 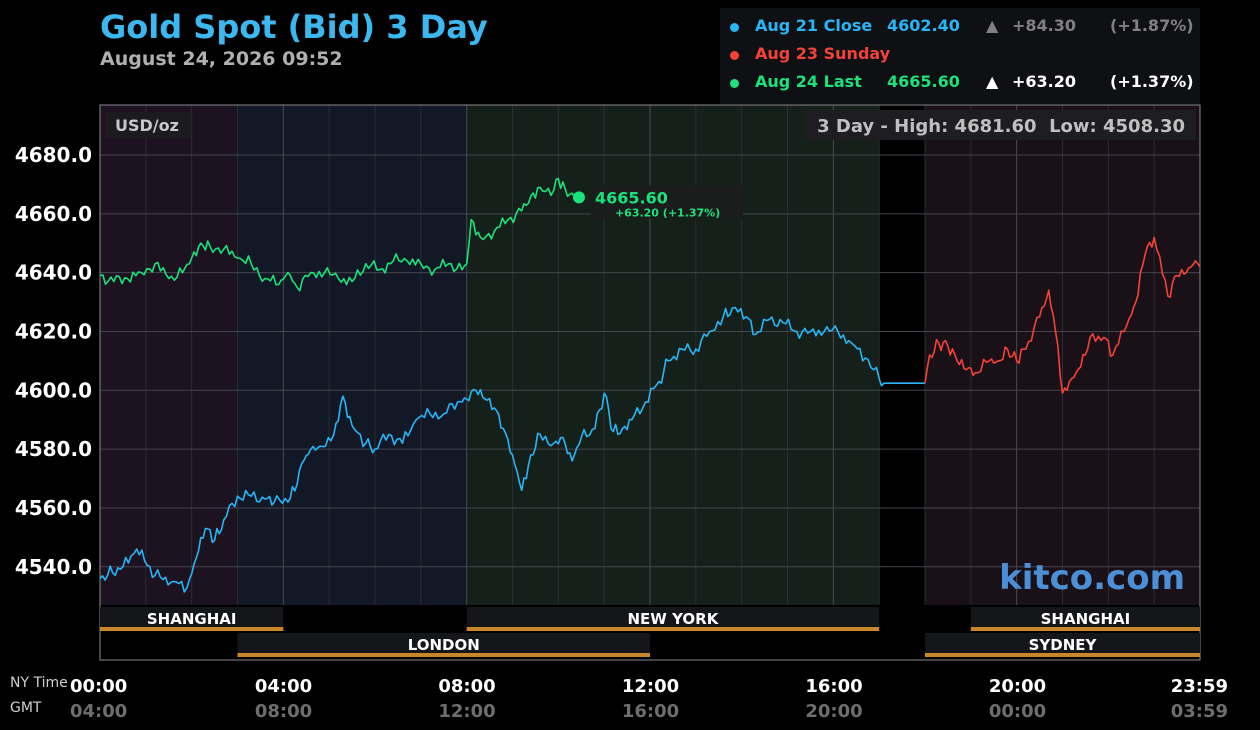 I want to click on last-price-dot, so click(x=578, y=197).